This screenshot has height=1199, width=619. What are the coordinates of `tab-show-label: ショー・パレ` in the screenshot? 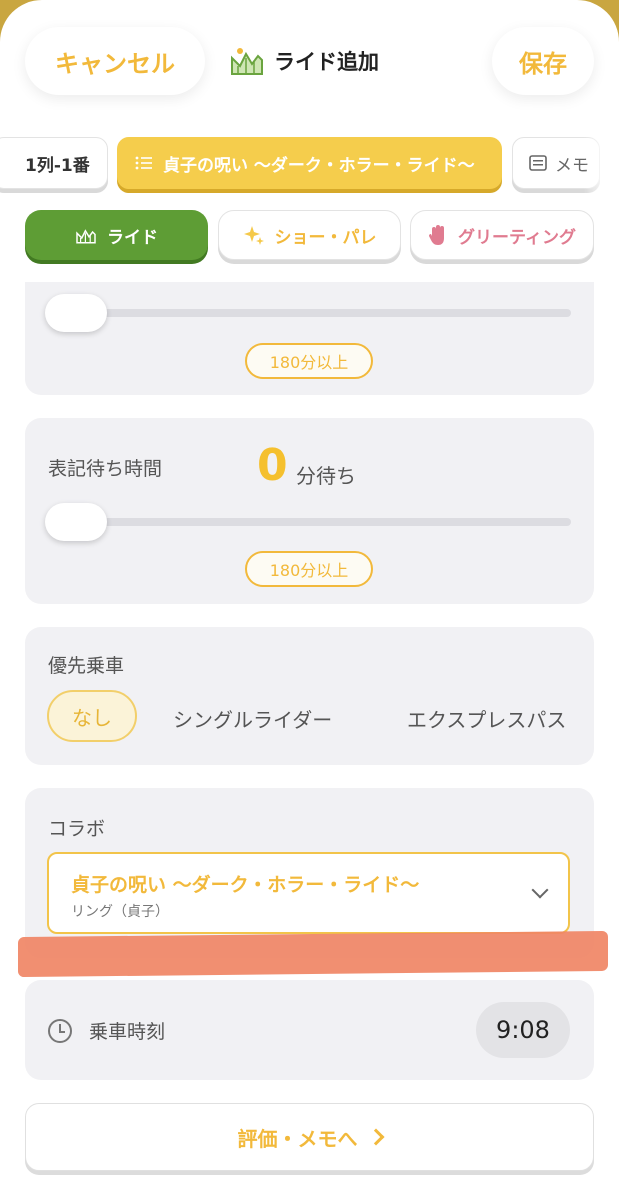 It's located at (325, 237).